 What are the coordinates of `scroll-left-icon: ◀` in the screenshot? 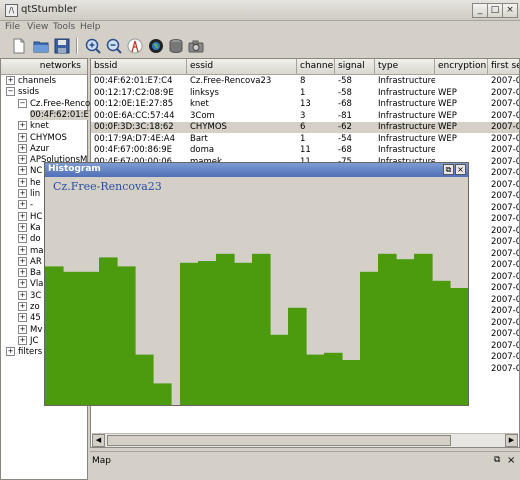 It's located at (98, 440).